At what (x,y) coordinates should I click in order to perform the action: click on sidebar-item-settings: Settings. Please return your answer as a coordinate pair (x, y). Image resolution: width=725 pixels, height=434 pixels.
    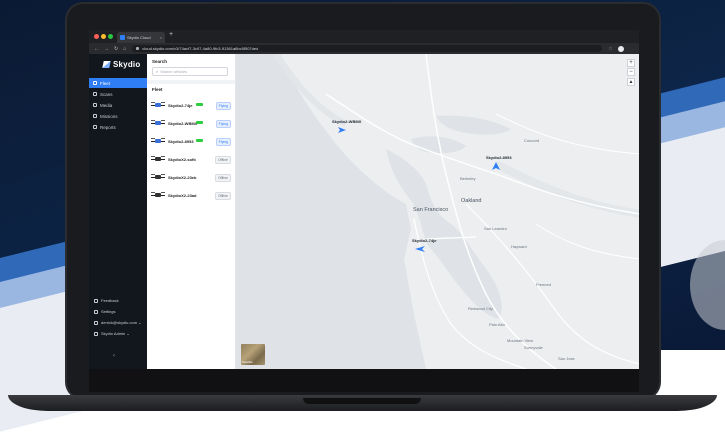
    Looking at the image, I should click on (118, 311).